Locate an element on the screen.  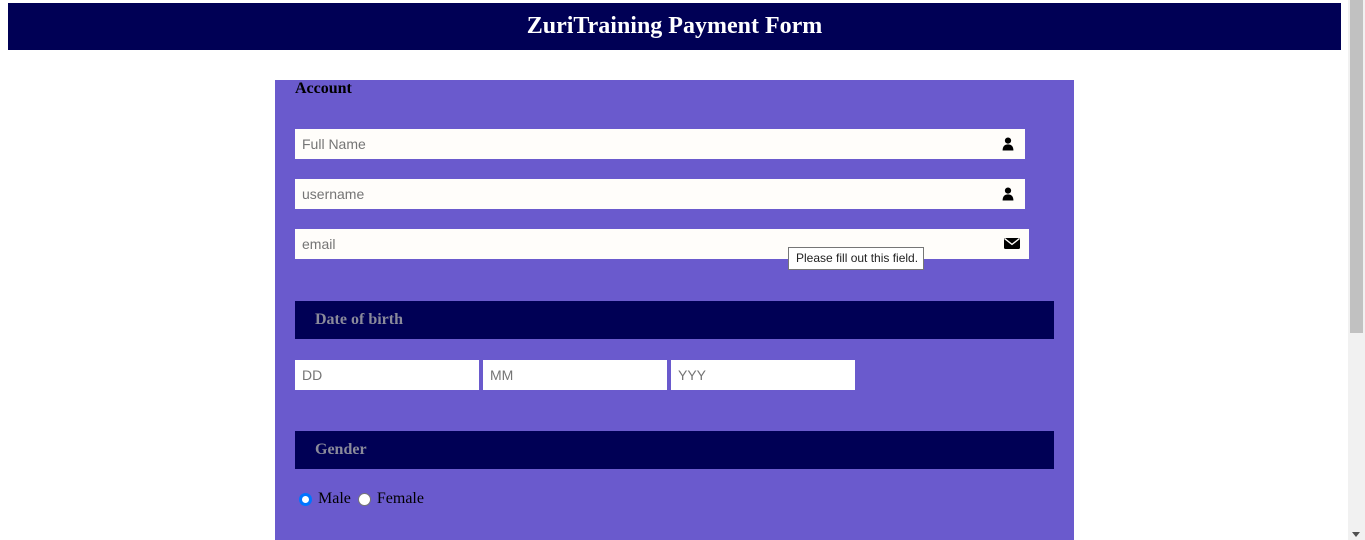
gender-female-radio is located at coordinates (364, 499).